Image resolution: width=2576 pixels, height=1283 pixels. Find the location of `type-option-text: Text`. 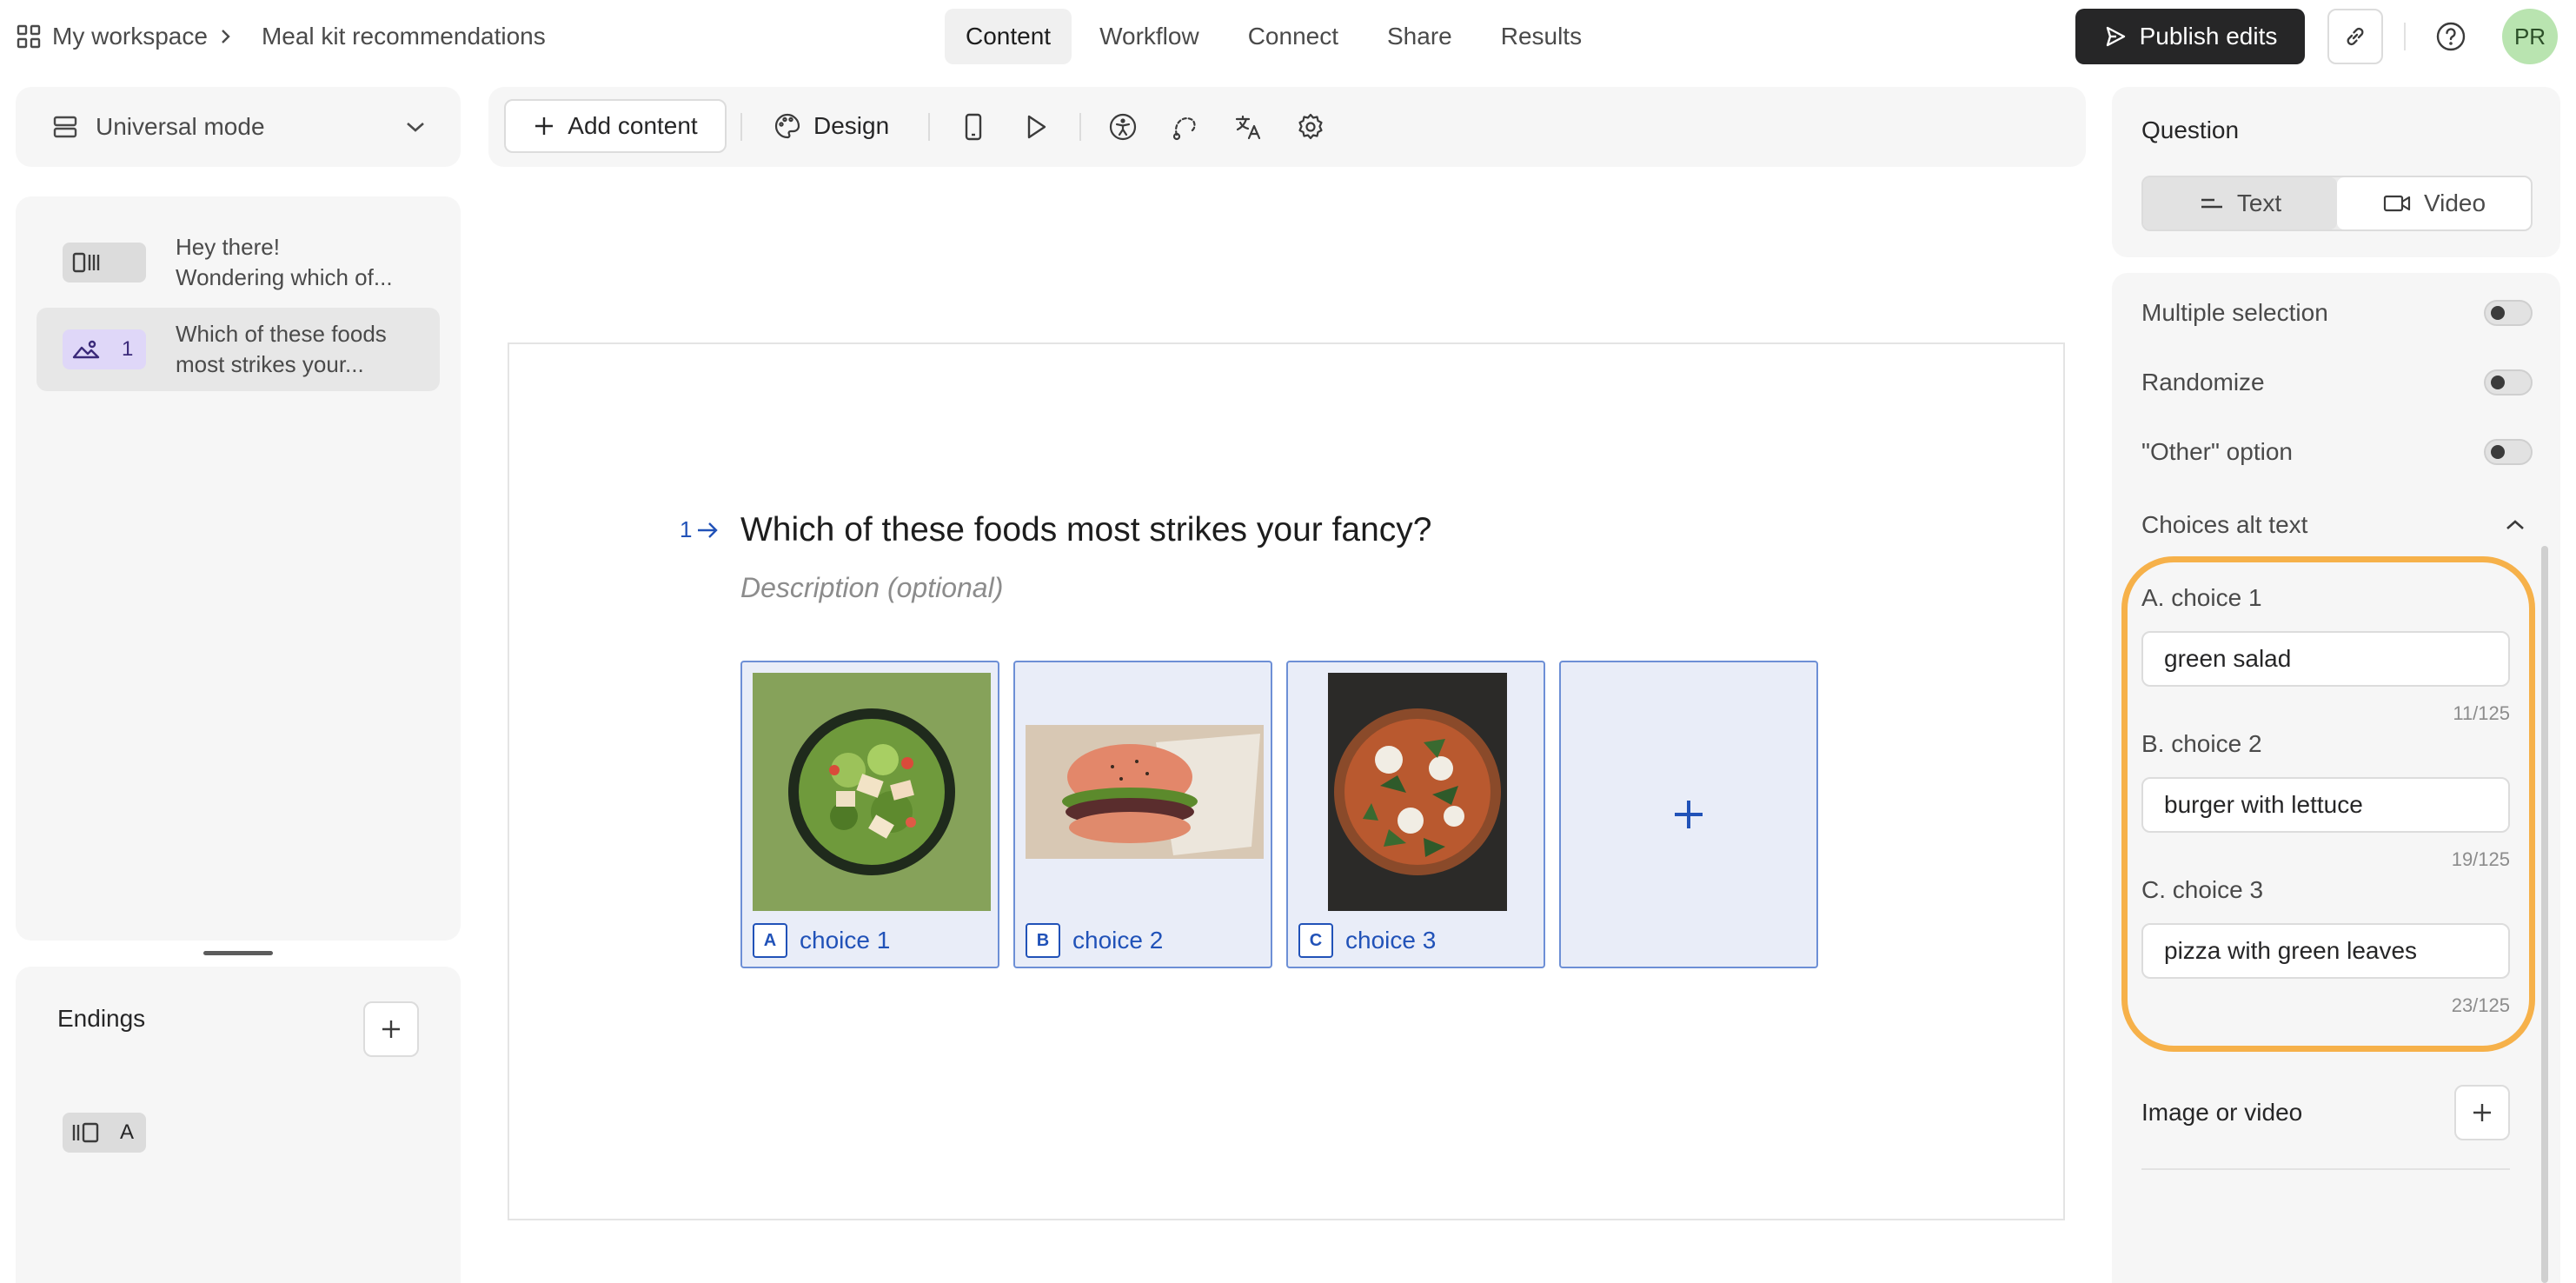

type-option-text: Text is located at coordinates (2240, 203).